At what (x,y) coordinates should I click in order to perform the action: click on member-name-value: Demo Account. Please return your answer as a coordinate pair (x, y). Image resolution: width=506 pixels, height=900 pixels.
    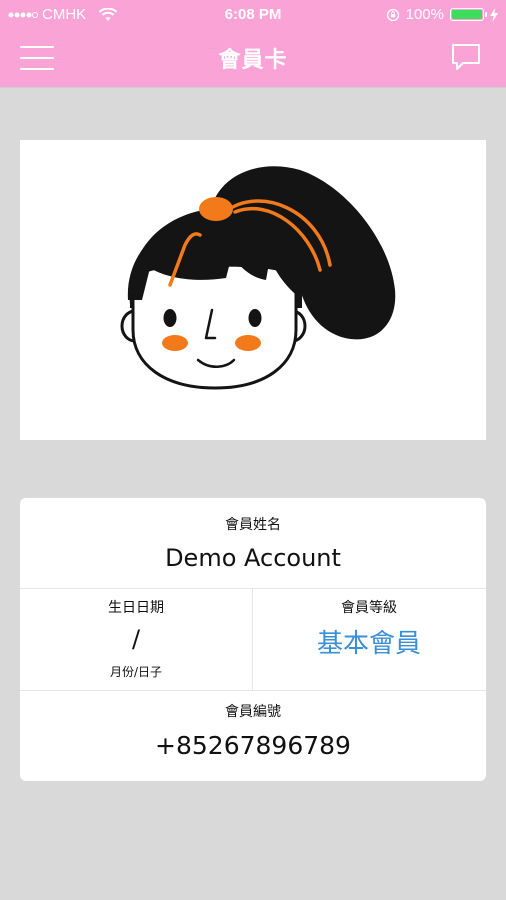
    Looking at the image, I should click on (253, 558).